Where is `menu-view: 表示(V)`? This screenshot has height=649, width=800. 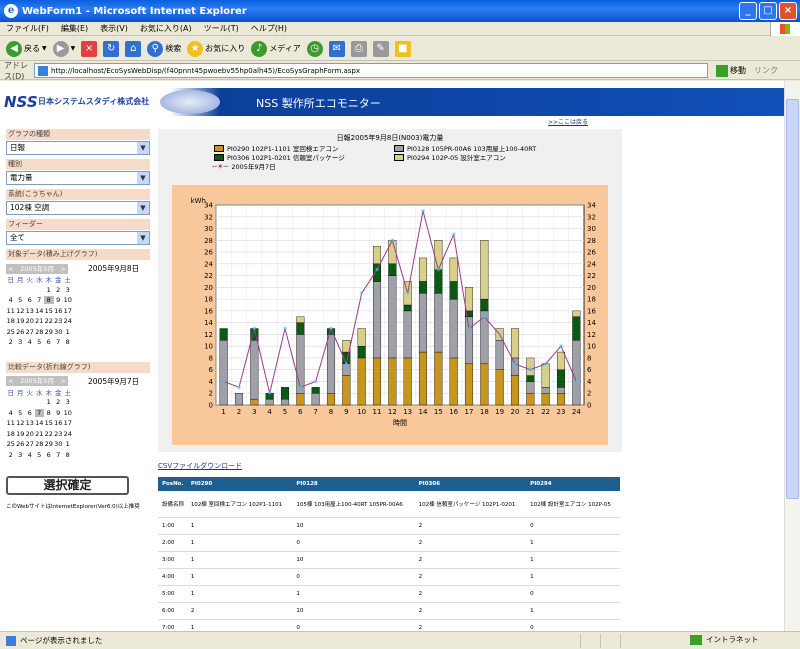 menu-view: 表示(V) is located at coordinates (114, 28).